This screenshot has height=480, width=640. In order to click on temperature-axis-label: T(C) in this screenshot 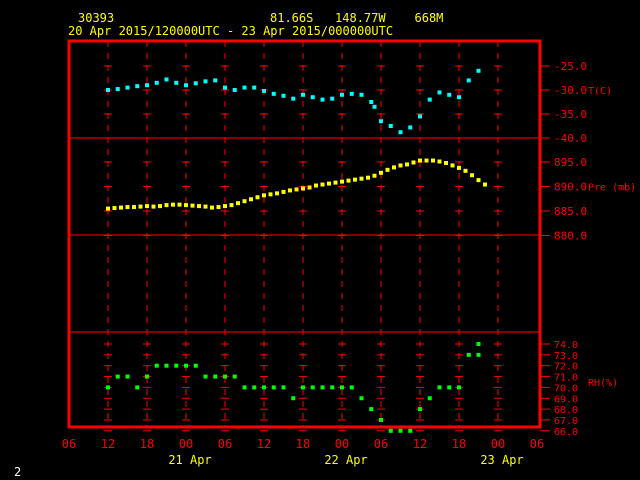, I will do `click(600, 91)`.